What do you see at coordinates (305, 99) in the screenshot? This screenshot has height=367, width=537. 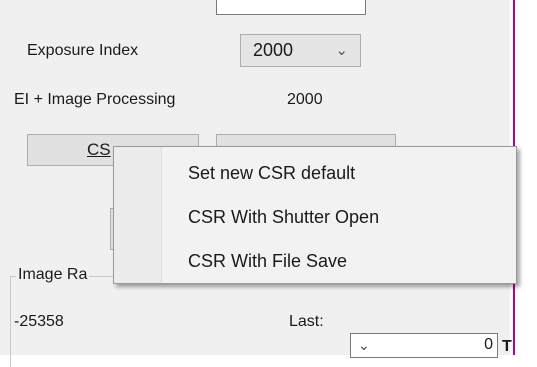 I see `ei-image-processing-value: 2000` at bounding box center [305, 99].